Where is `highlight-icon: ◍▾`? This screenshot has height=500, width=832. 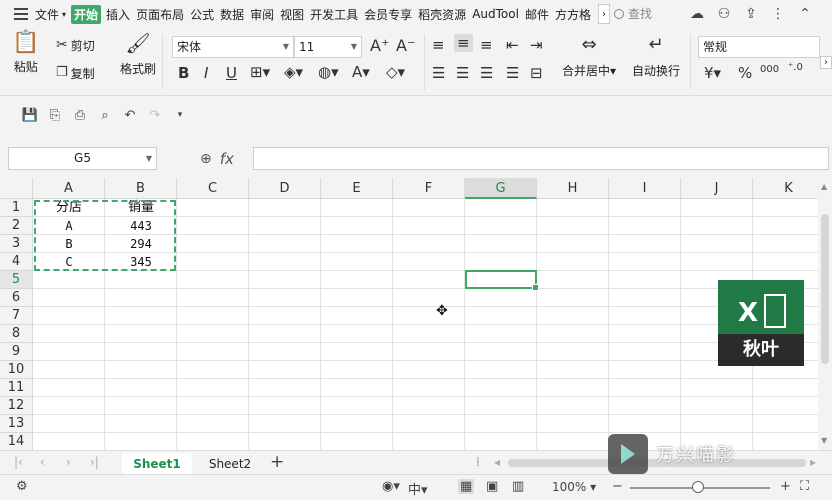
highlight-icon: ◍▾ is located at coordinates (328, 72).